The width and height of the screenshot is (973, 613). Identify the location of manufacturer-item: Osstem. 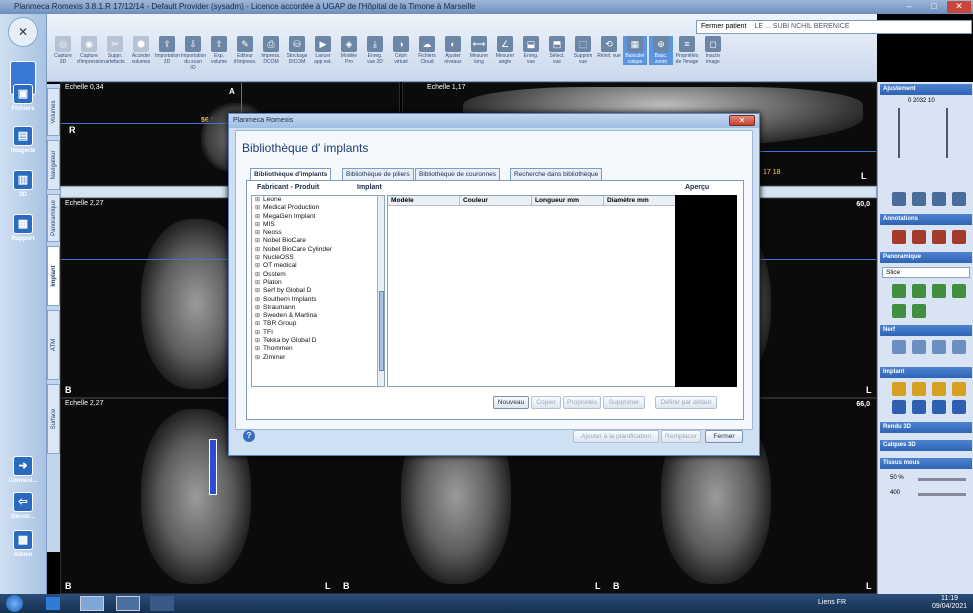
(318, 275).